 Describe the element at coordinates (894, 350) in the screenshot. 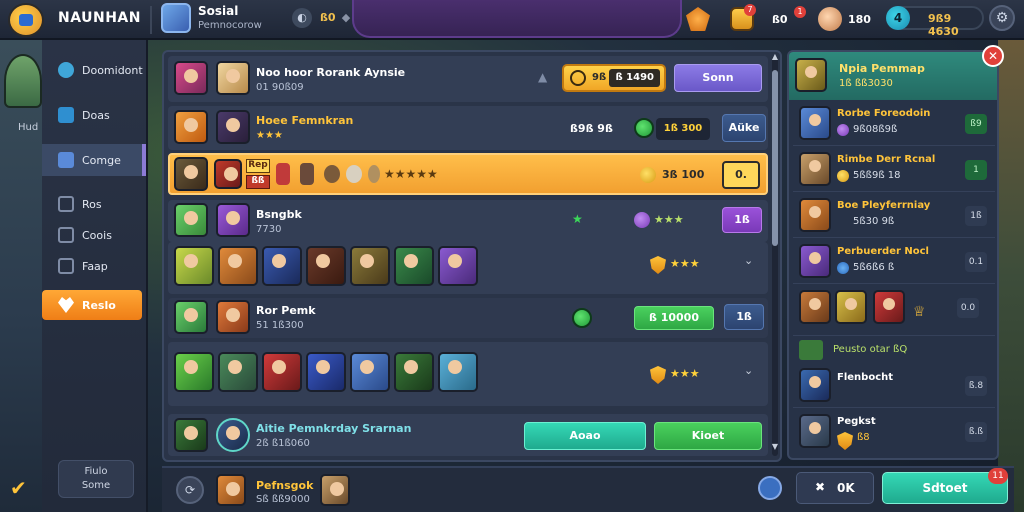

I see `list-item: Peusto otar ßQ` at that location.